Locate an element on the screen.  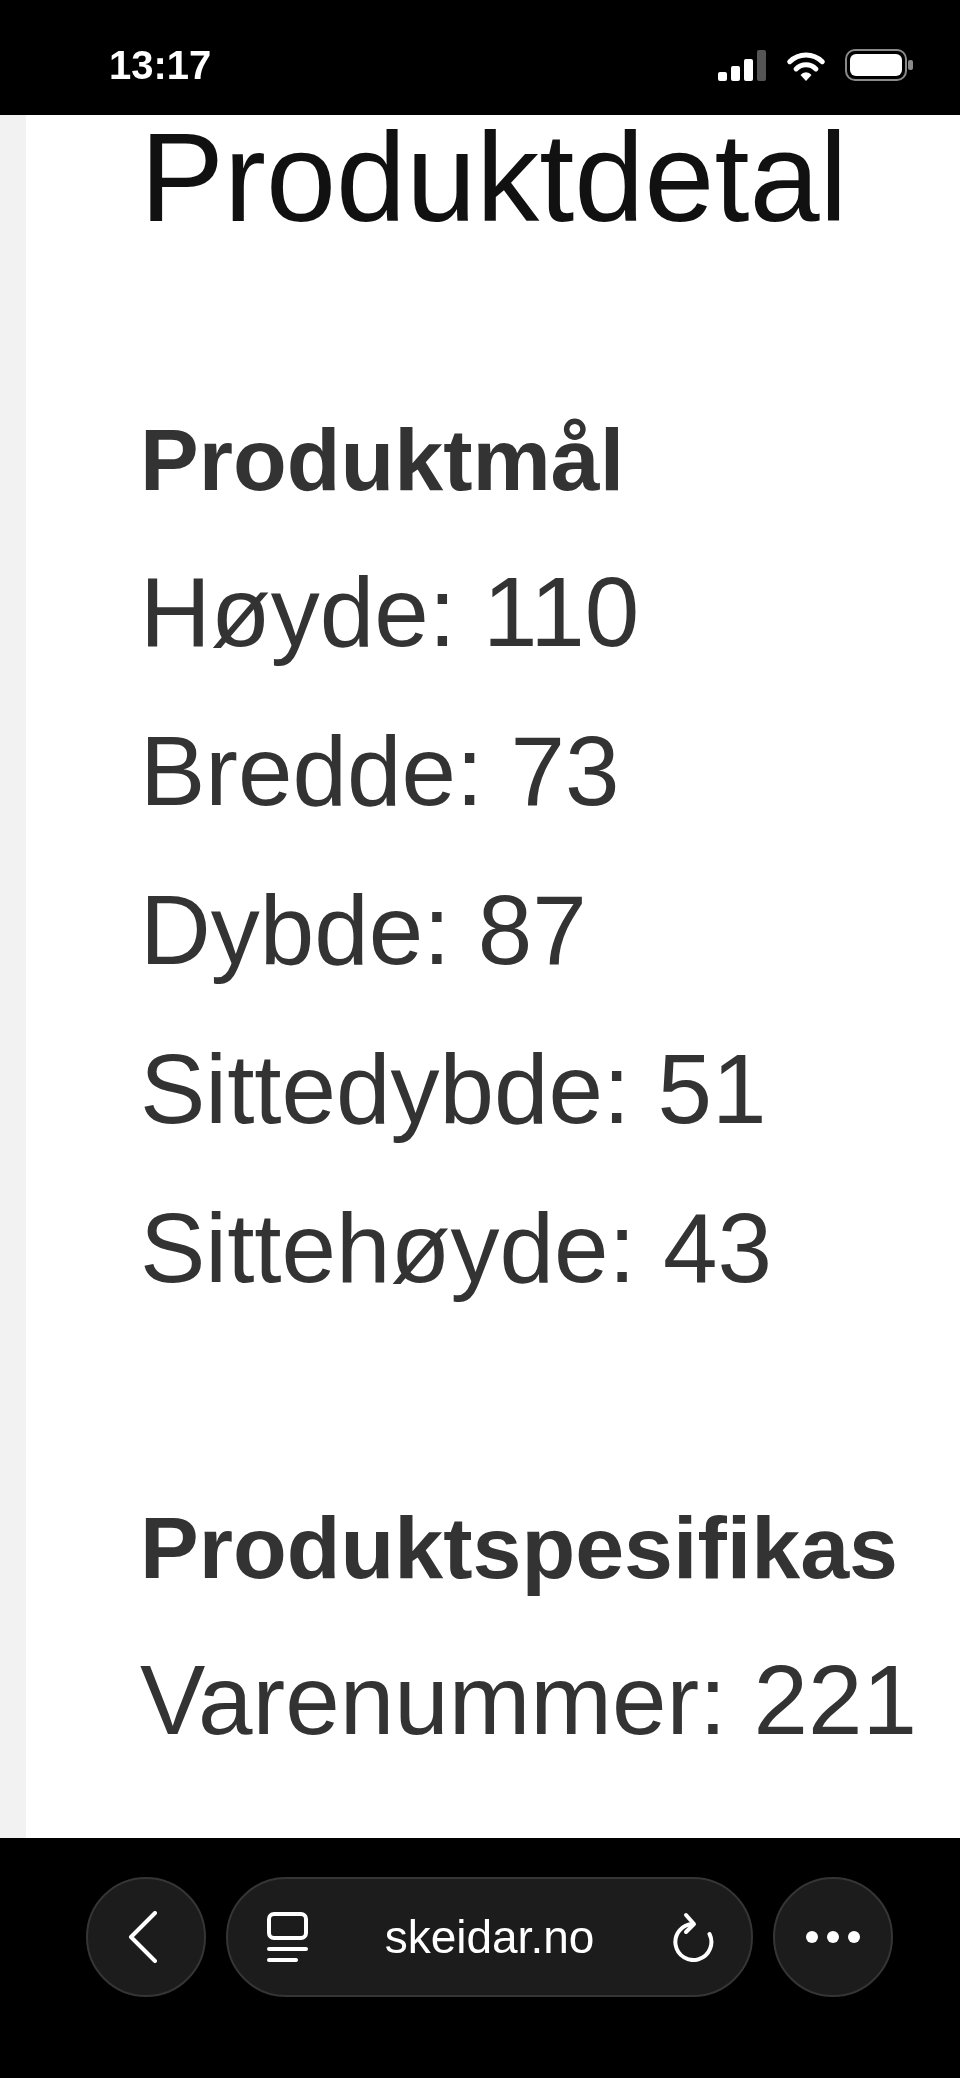
spec-text: Høyde: 110 is located at coordinates (390, 612).